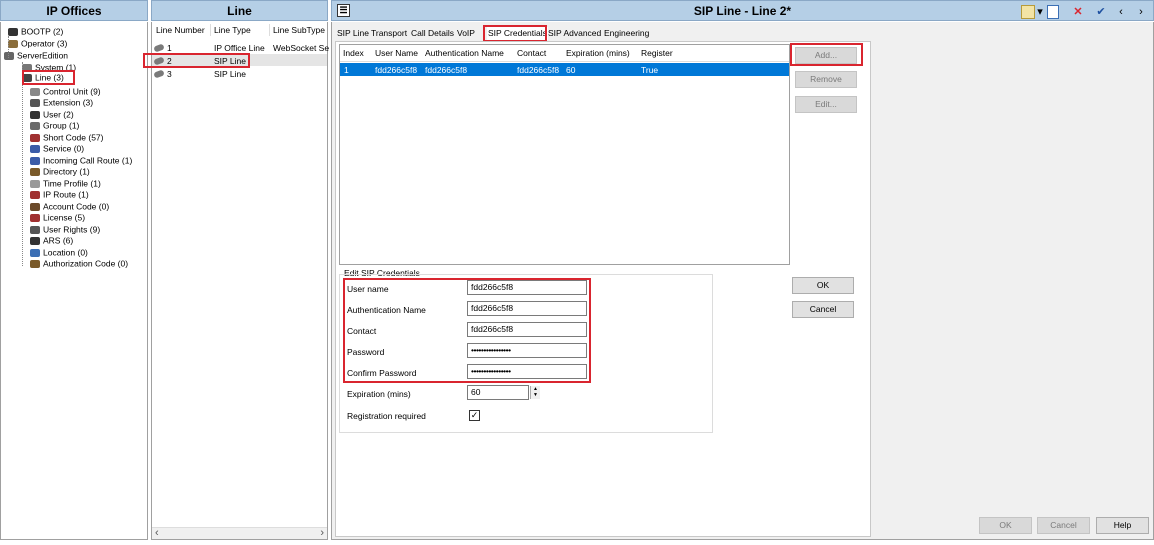 The image size is (1154, 545). Describe the element at coordinates (1005, 525) in the screenshot. I see `footer-ok-button: OK` at that location.